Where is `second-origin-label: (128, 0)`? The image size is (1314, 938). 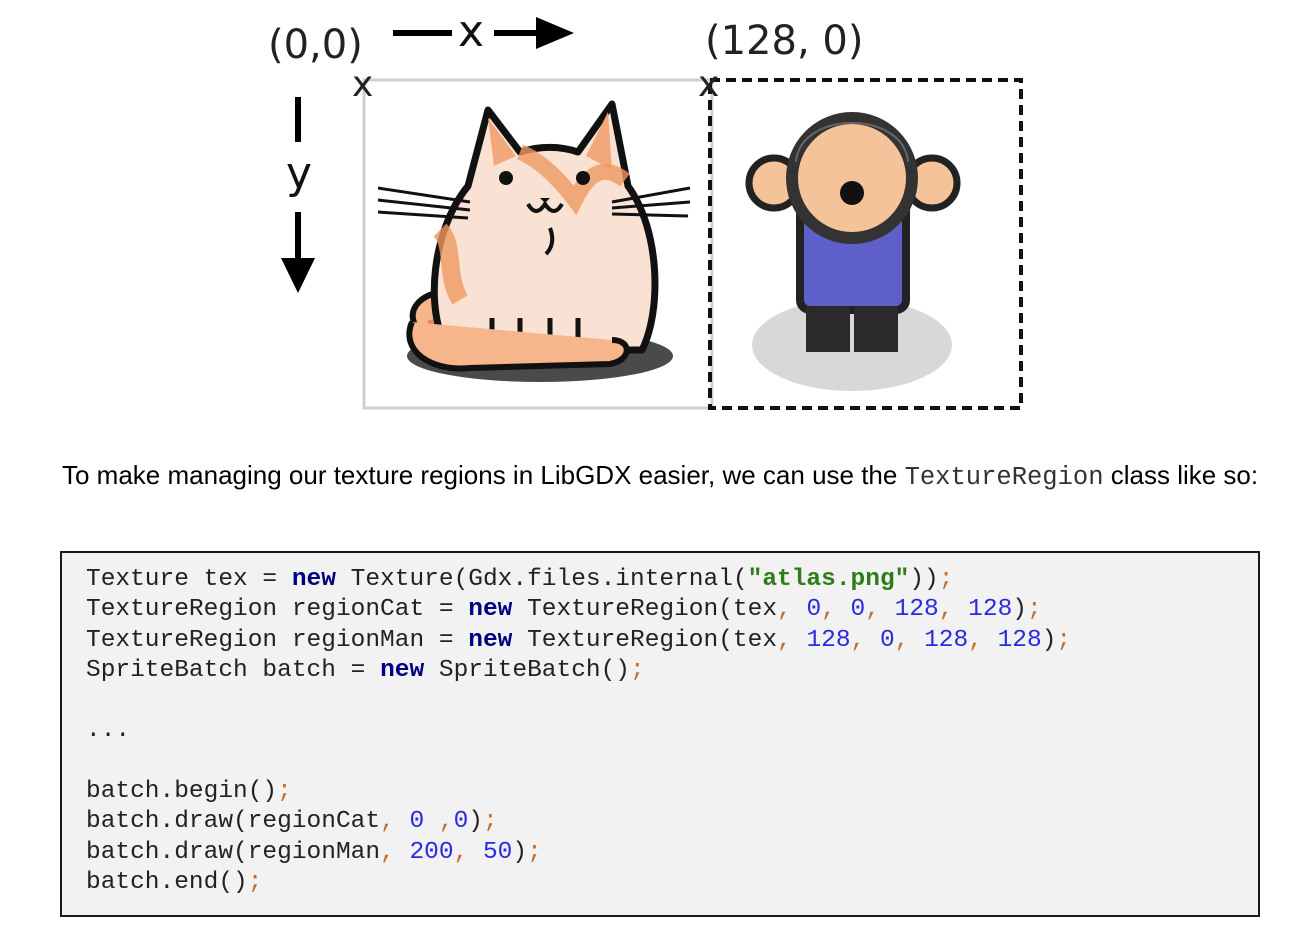
second-origin-label: (128, 0) is located at coordinates (784, 41).